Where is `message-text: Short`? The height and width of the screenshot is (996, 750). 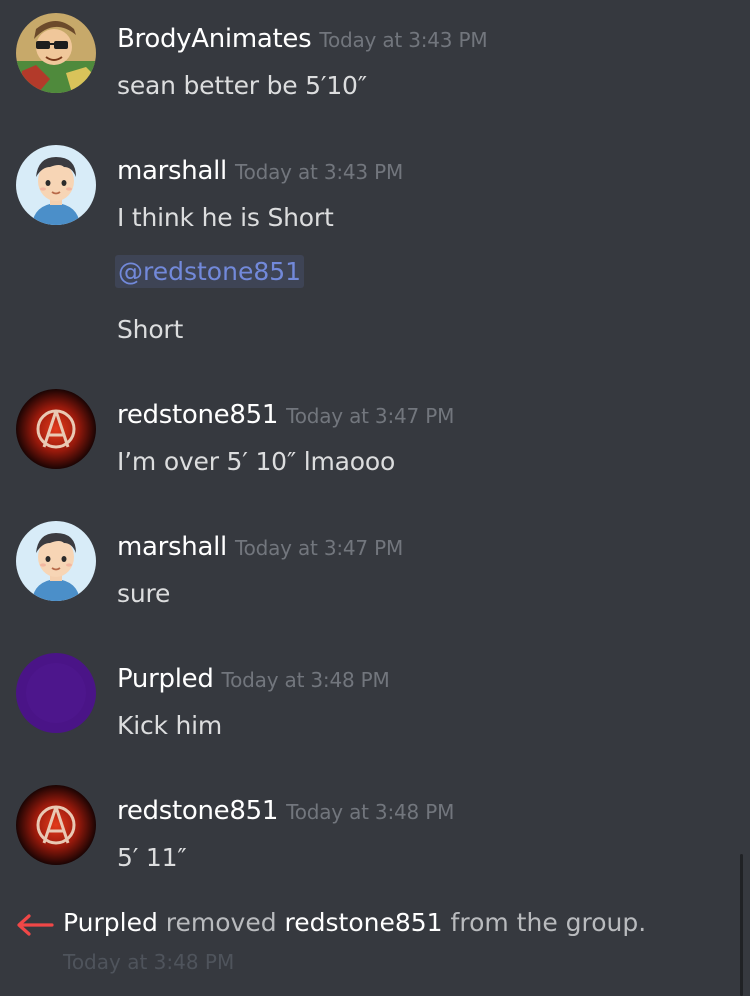
message-text: Short is located at coordinates (150, 329).